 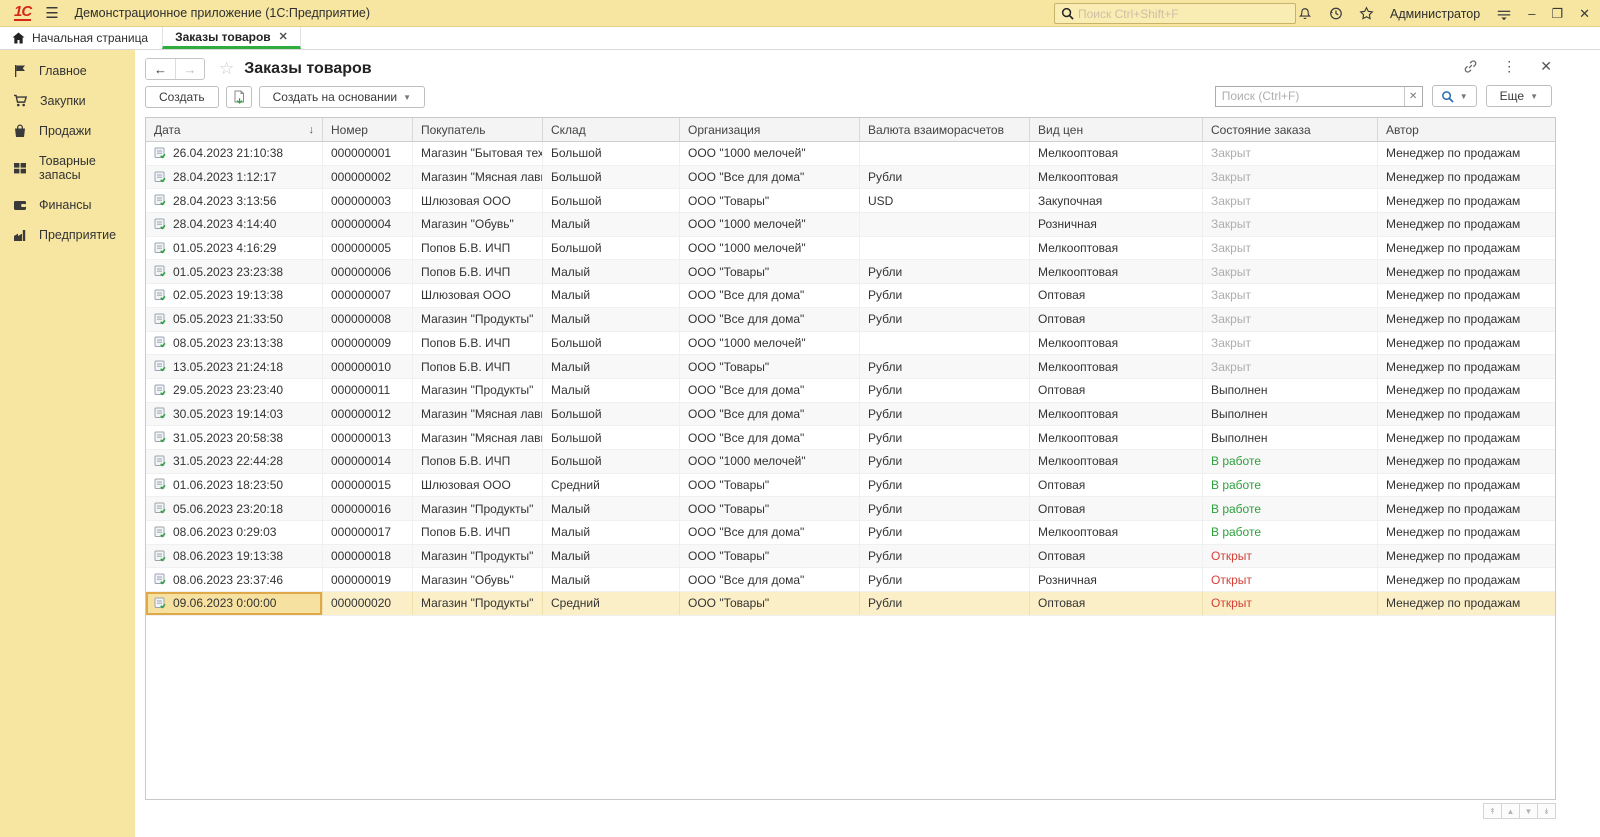 What do you see at coordinates (1504, 14) in the screenshot?
I see `service-menu-icon` at bounding box center [1504, 14].